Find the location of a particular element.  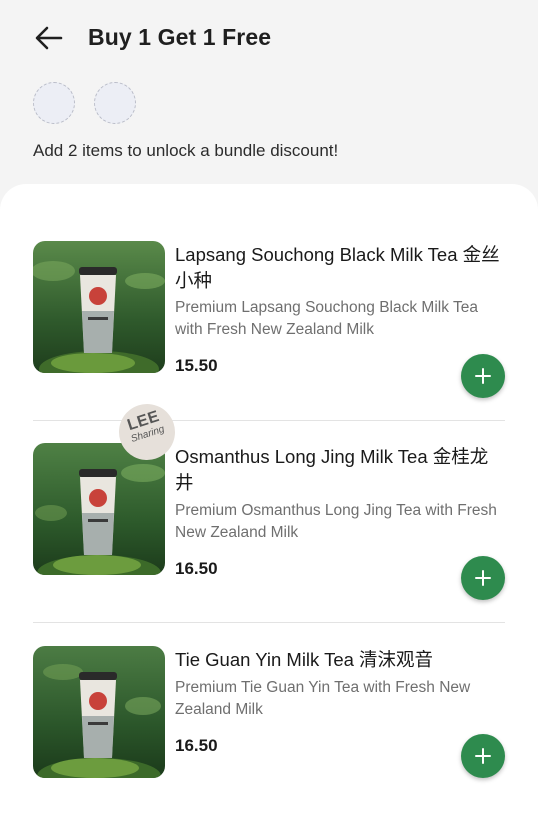

back-arrow-icon is located at coordinates (49, 38).